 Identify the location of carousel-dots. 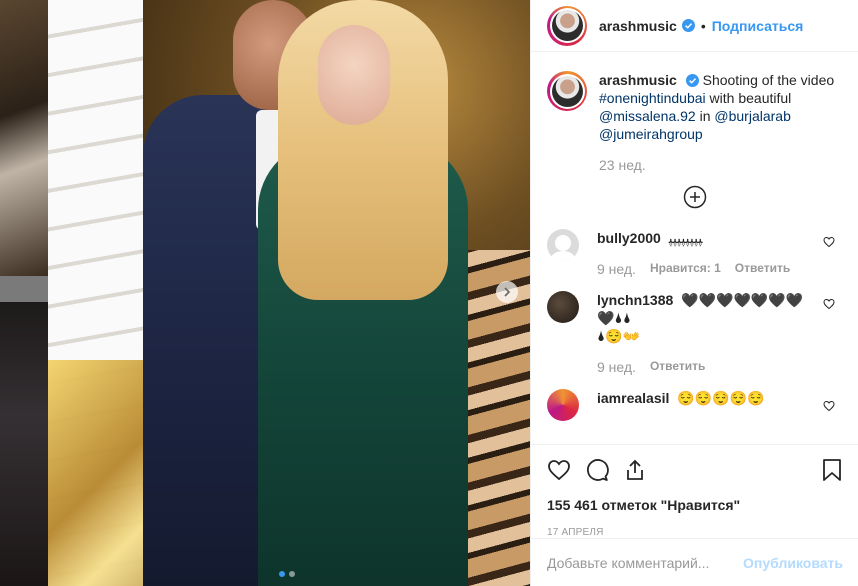
(287, 574).